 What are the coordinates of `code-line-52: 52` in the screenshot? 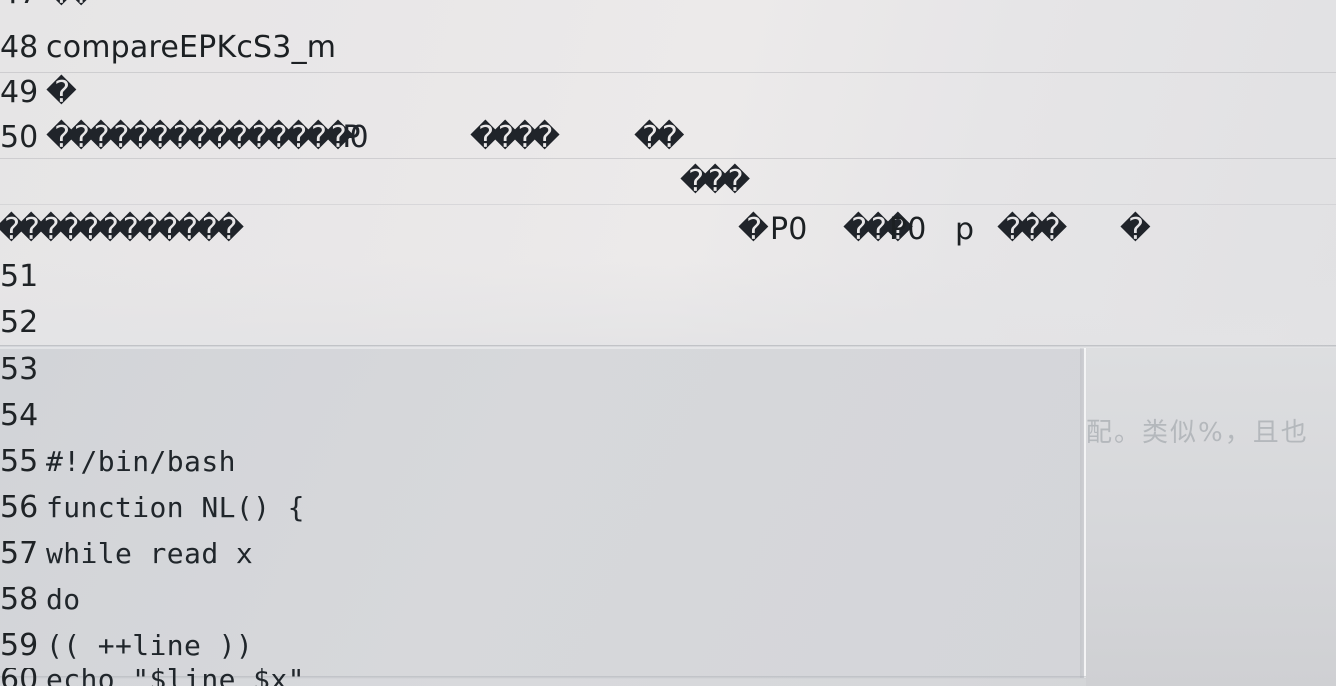 It's located at (23, 322).